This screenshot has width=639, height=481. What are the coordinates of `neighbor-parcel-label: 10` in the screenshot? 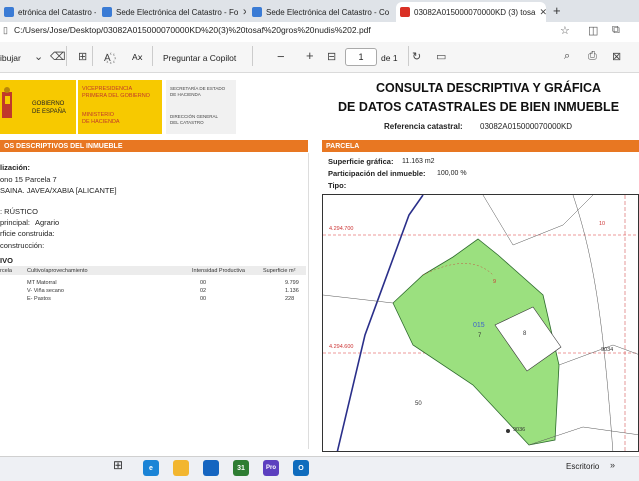 It's located at (602, 224).